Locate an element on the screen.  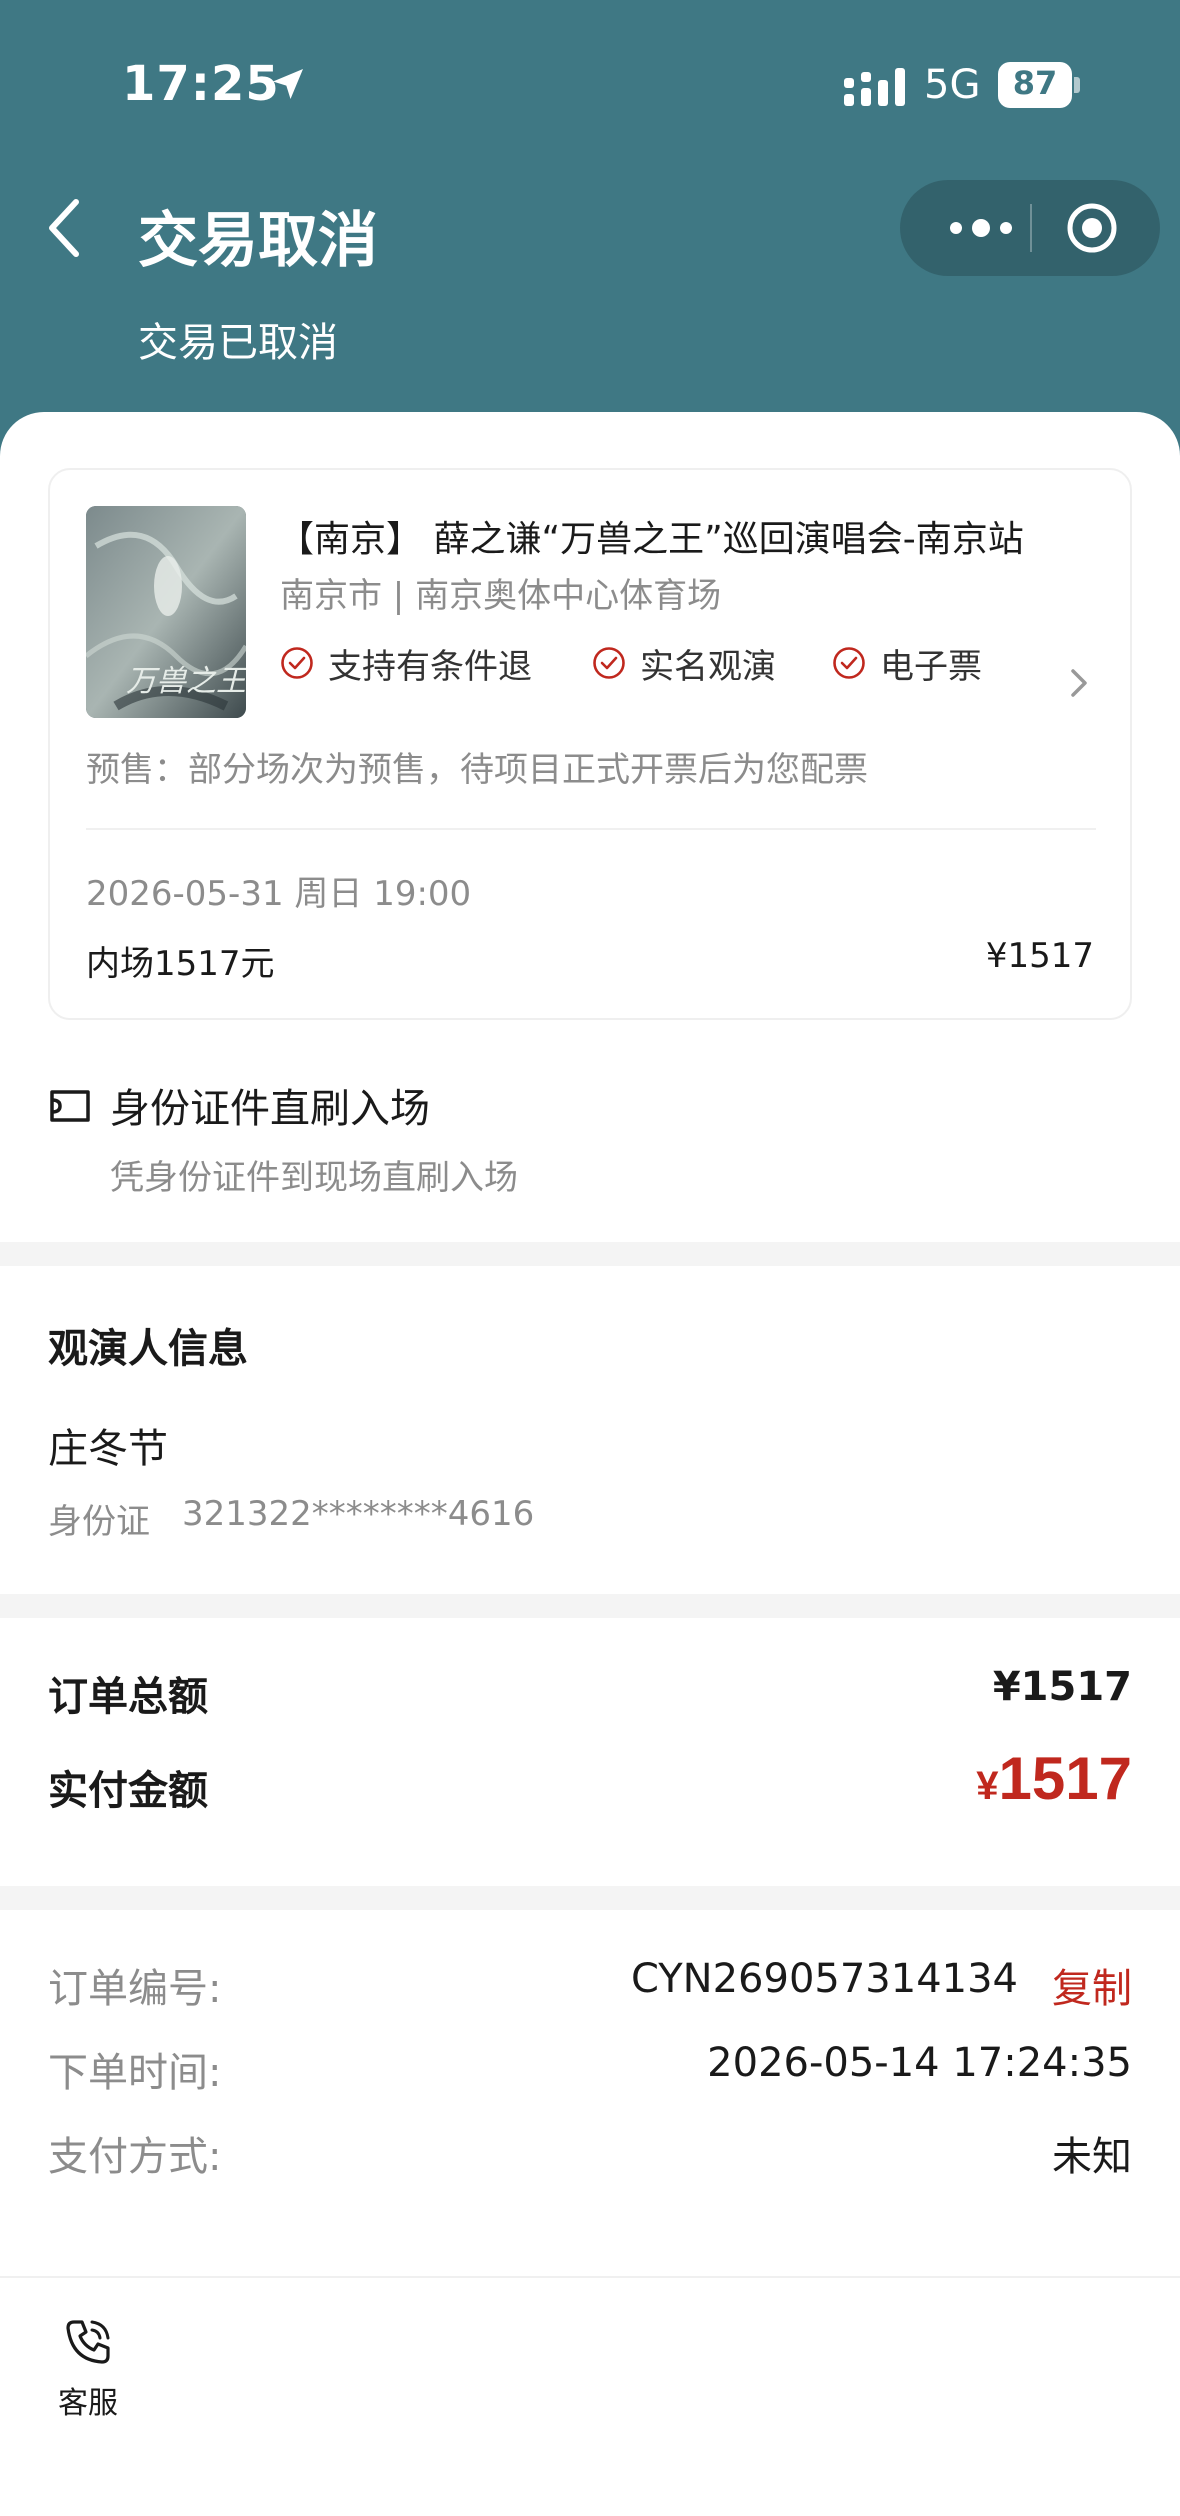
battery-level: 87 is located at coordinates (1035, 83).